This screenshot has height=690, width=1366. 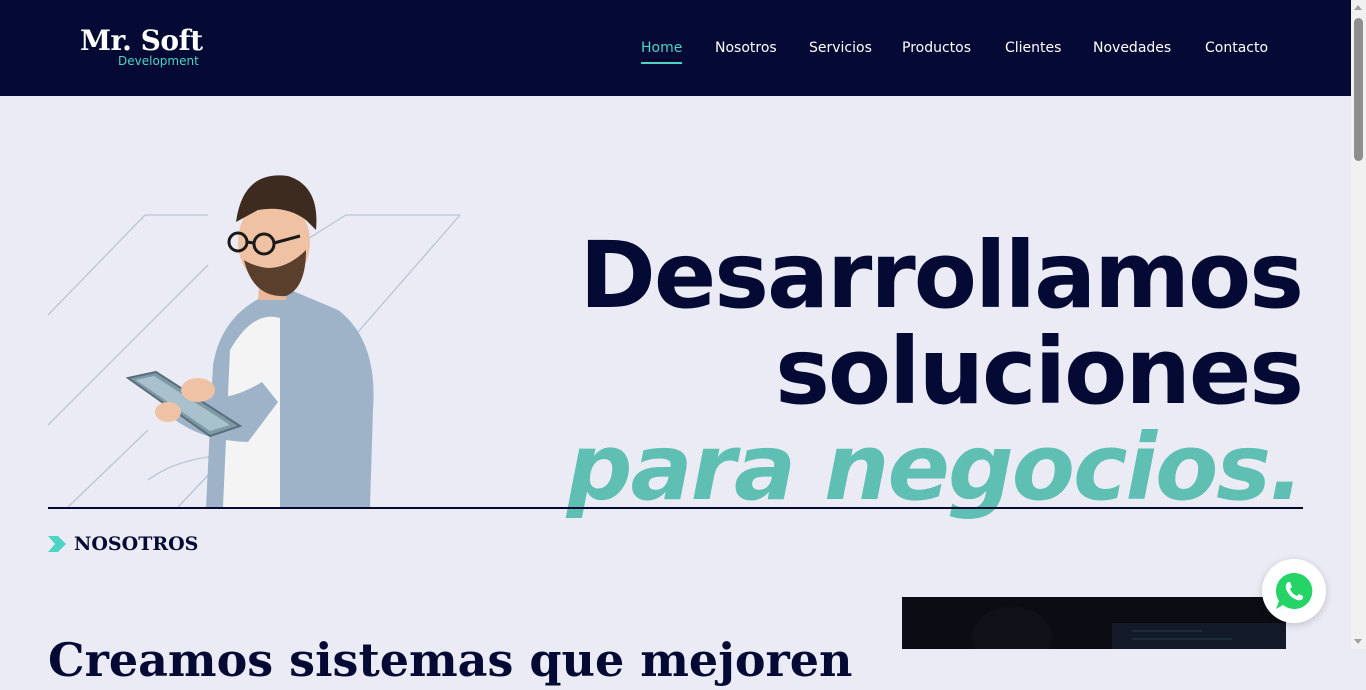 What do you see at coordinates (1358, 324) in the screenshot?
I see `page-scrollbar` at bounding box center [1358, 324].